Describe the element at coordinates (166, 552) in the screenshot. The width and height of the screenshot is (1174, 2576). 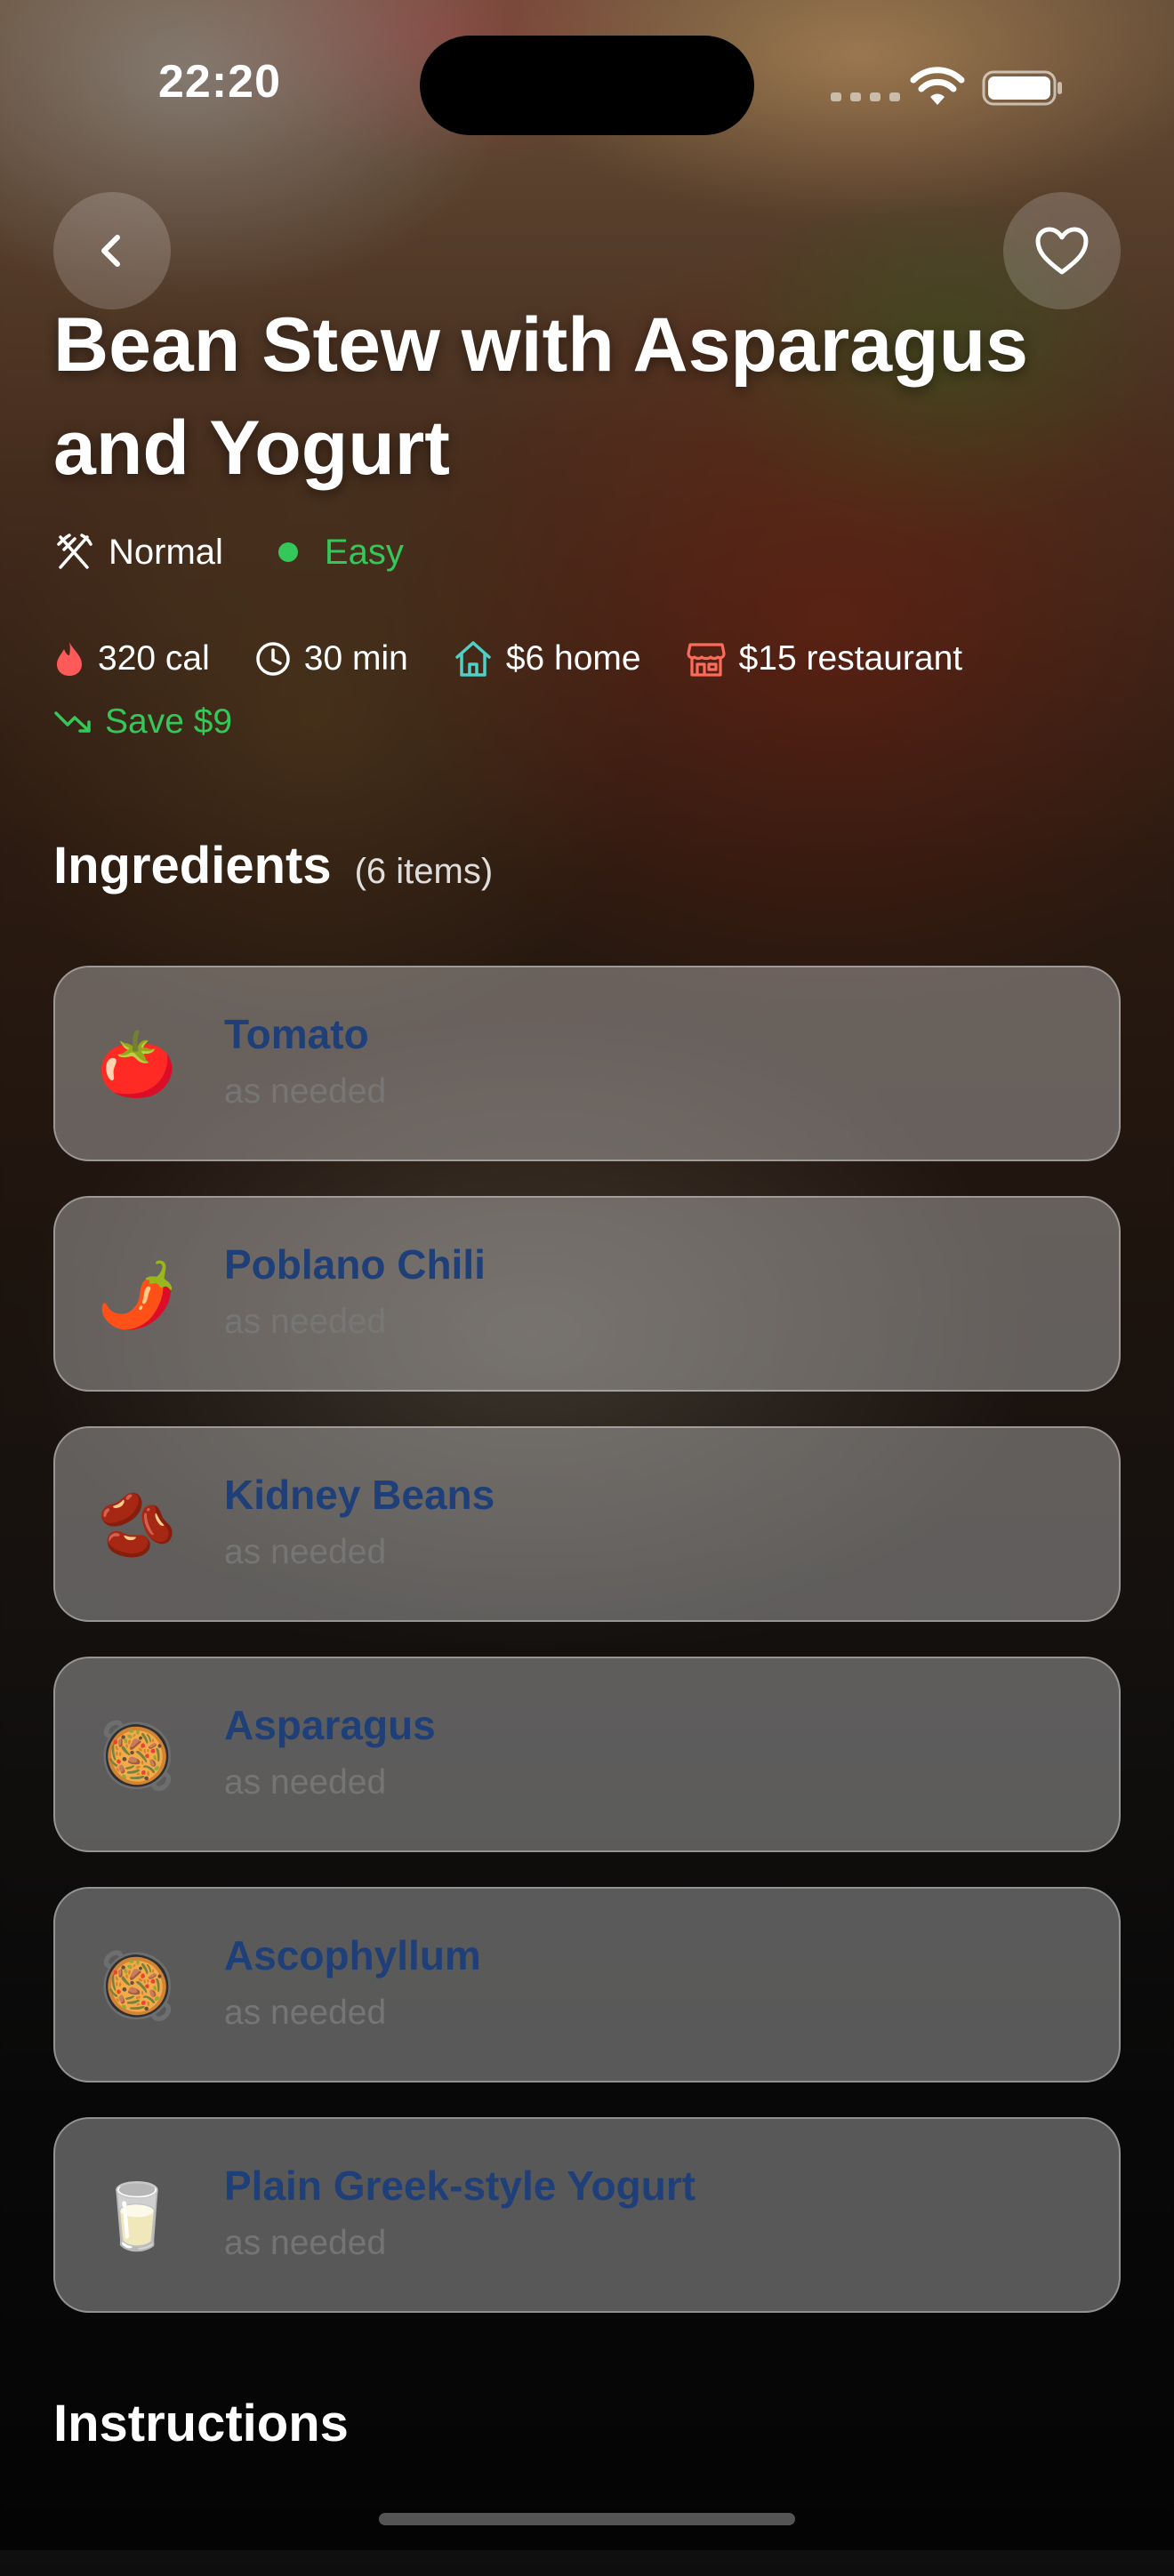
I see `portion-label: Normal` at that location.